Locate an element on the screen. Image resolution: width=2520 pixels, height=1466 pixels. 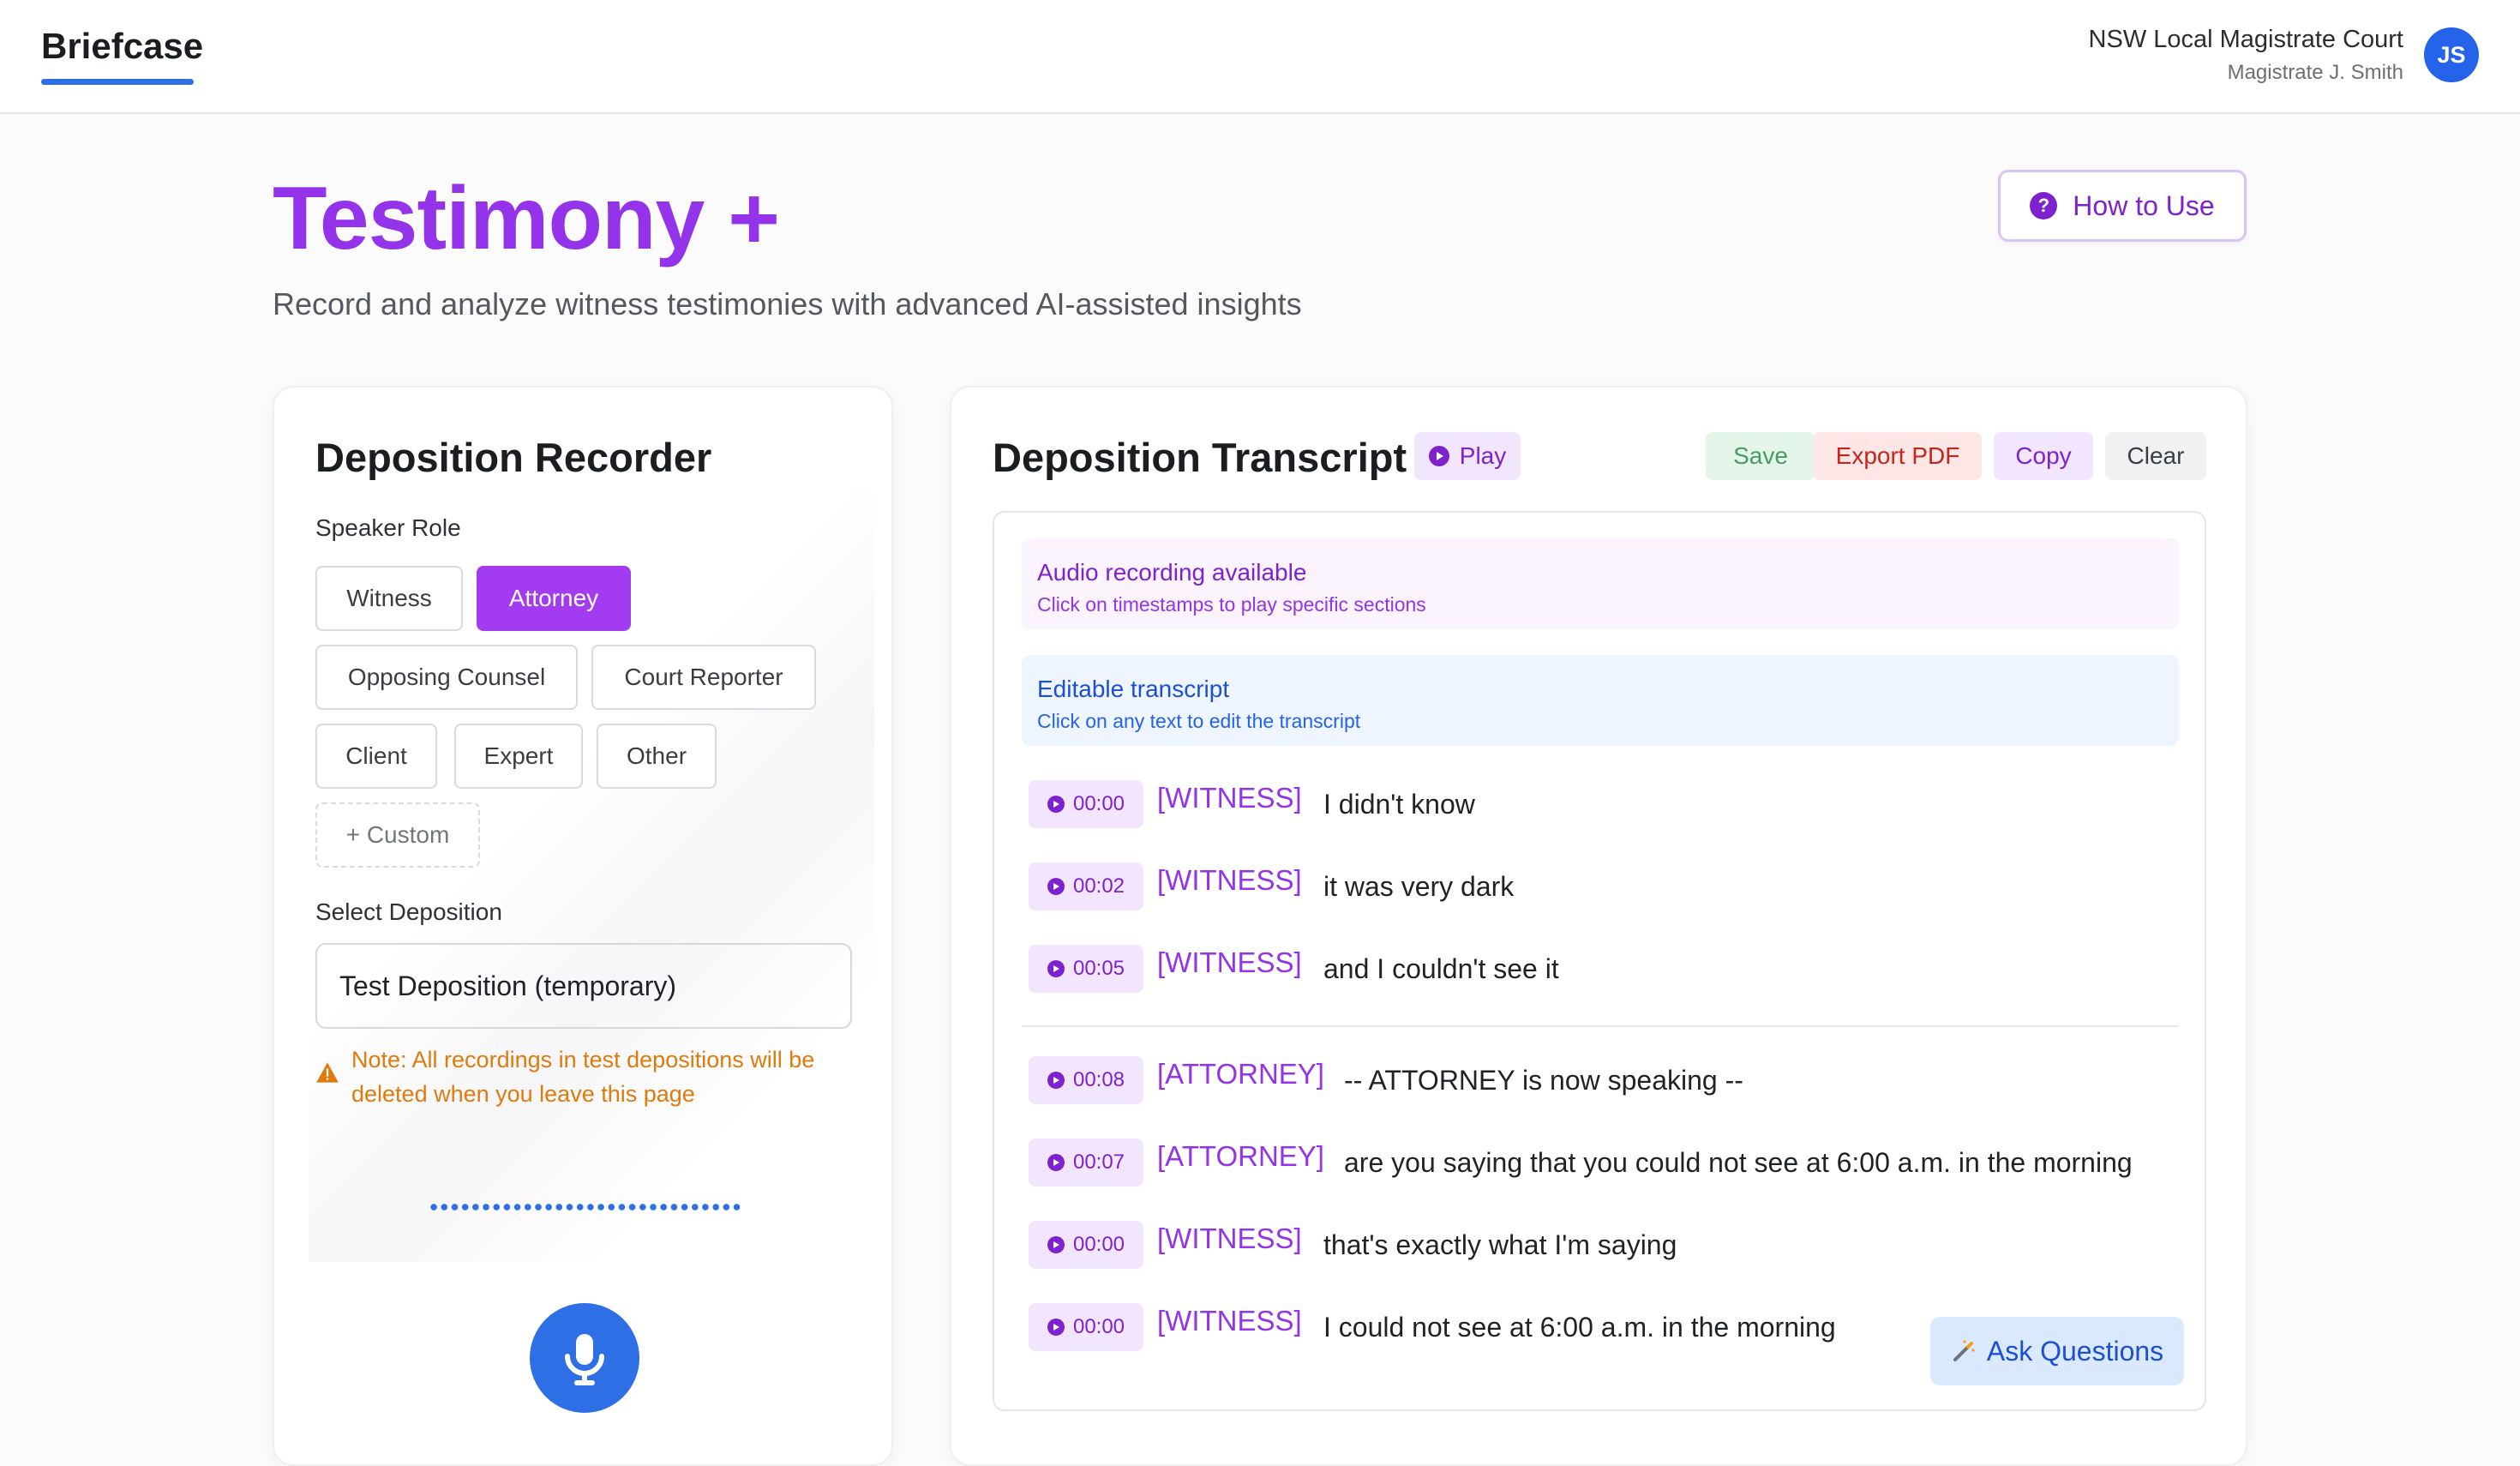
timestamp-button: 00:08 is located at coordinates (1086, 1080).